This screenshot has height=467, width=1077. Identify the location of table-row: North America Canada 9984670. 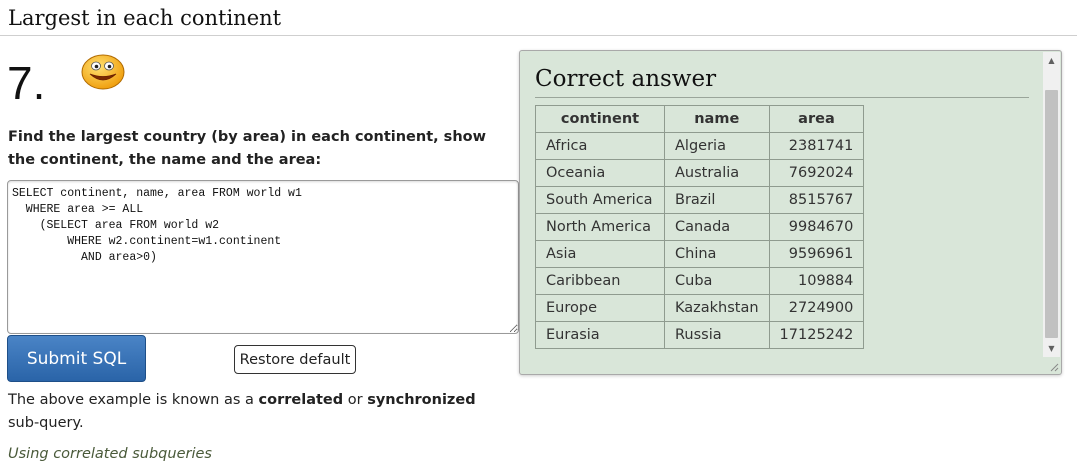
(700, 227).